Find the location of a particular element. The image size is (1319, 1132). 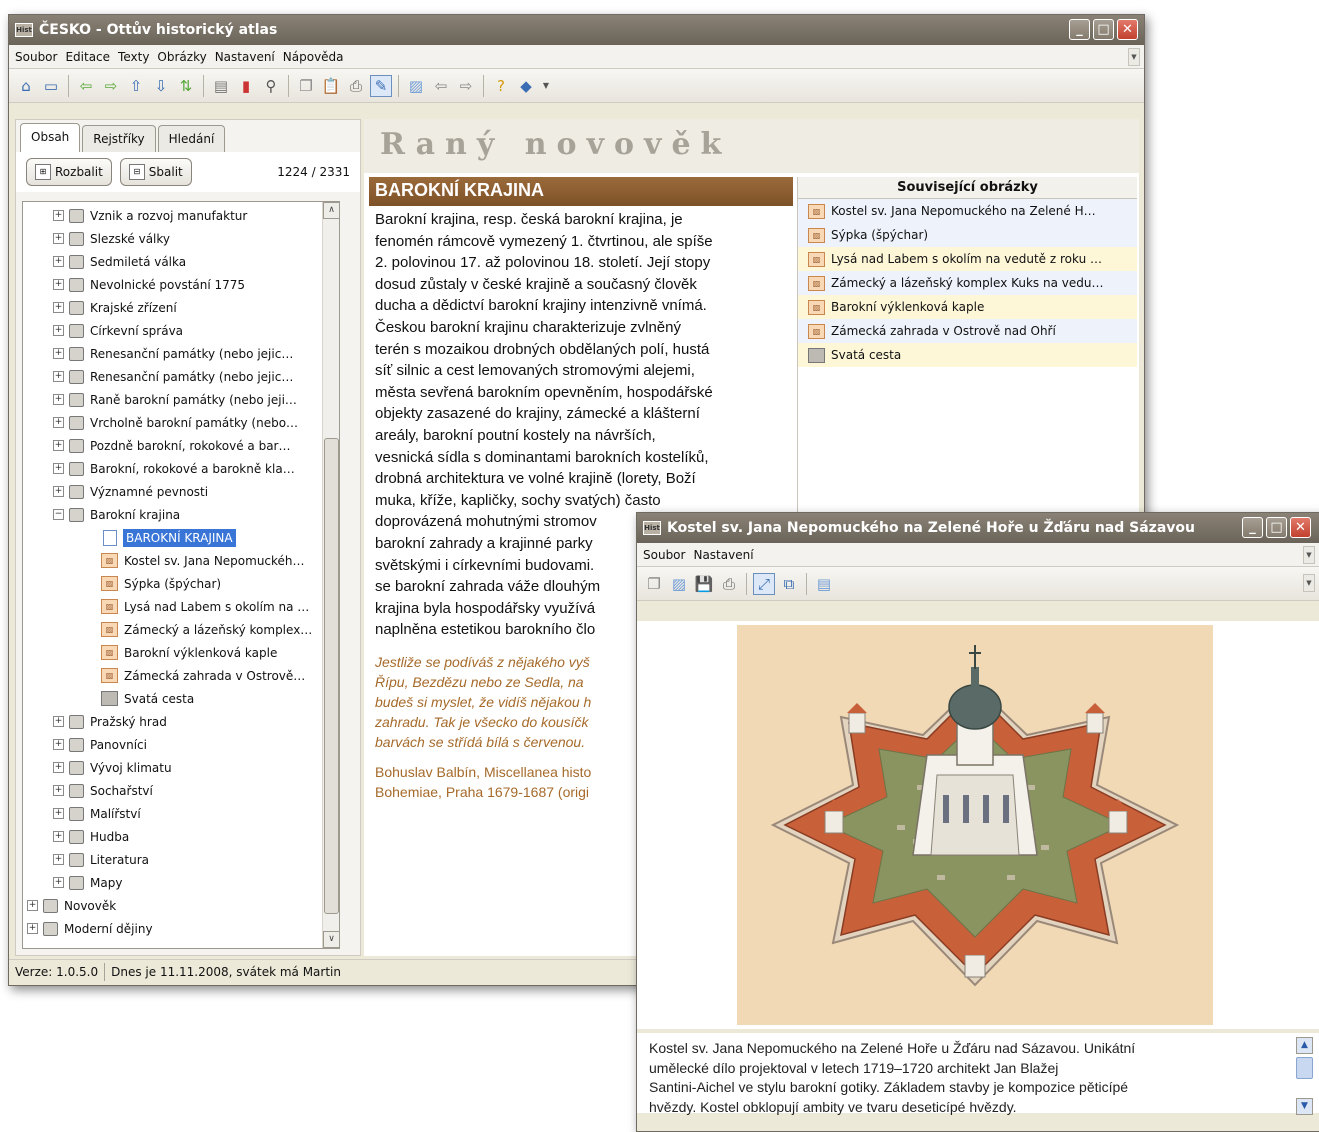

viewer-close-button: ✕ is located at coordinates (1300, 527).